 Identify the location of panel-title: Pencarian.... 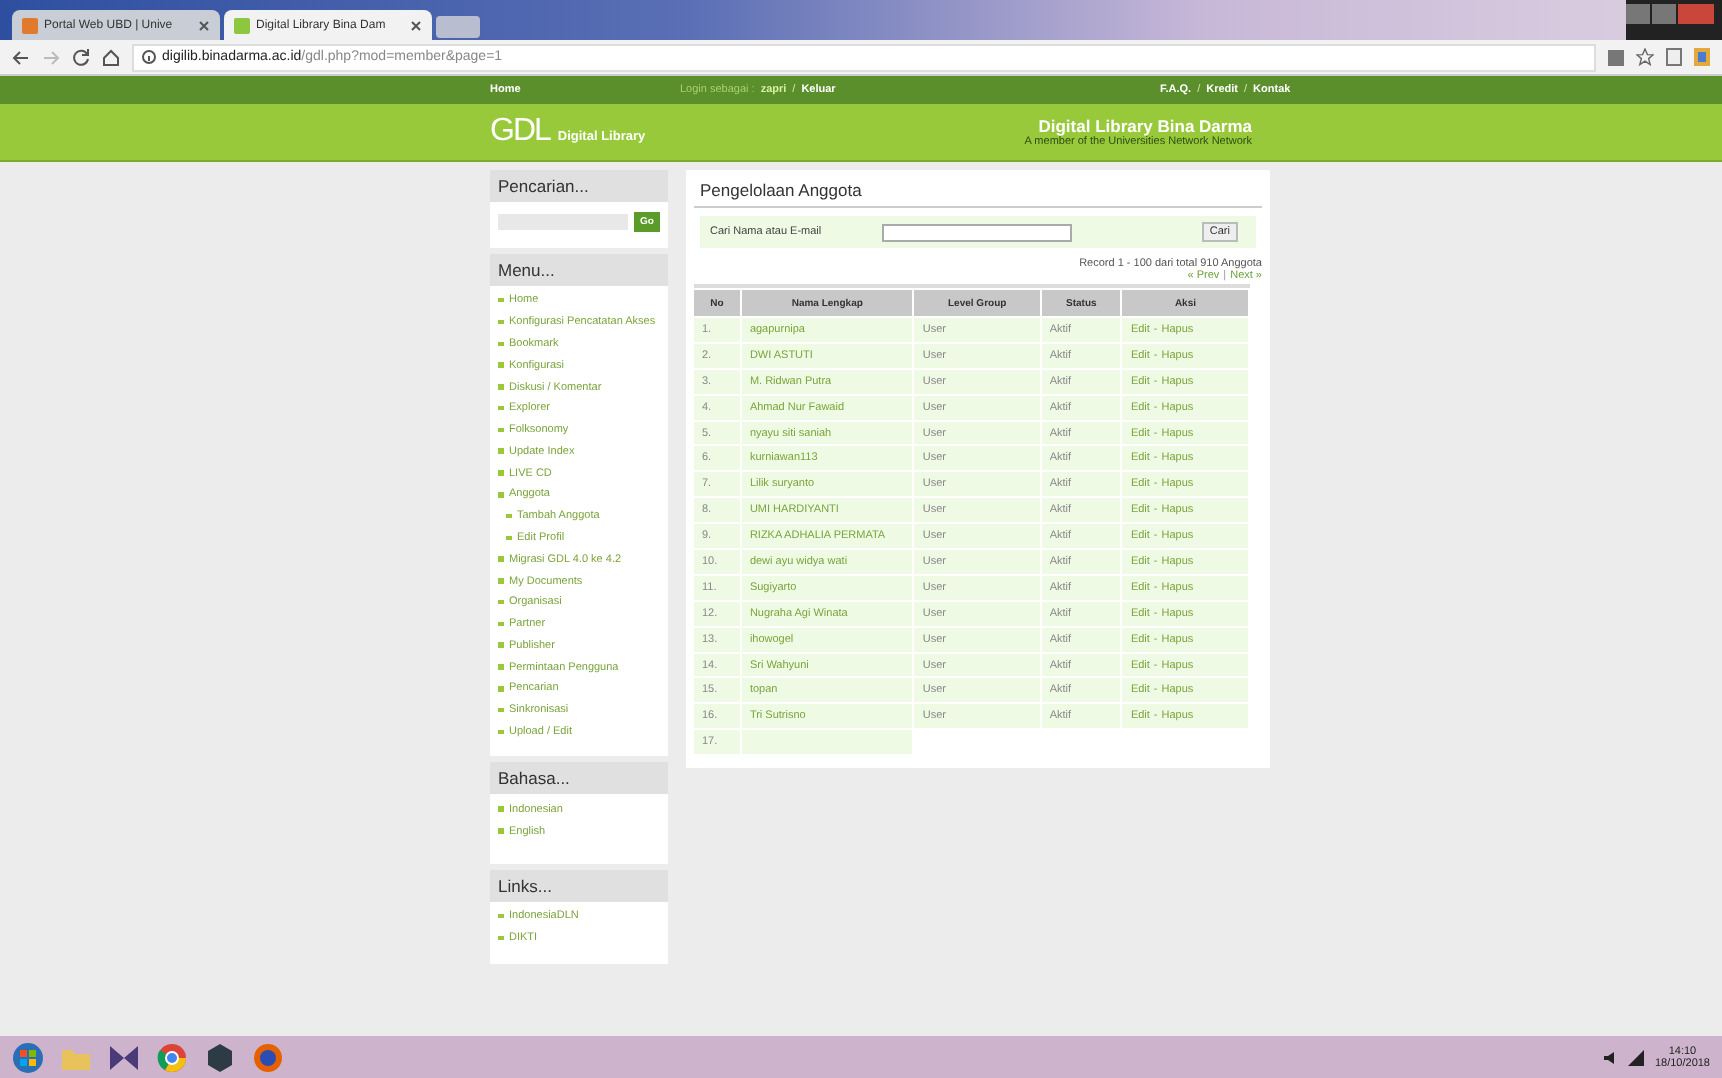
(579, 186).